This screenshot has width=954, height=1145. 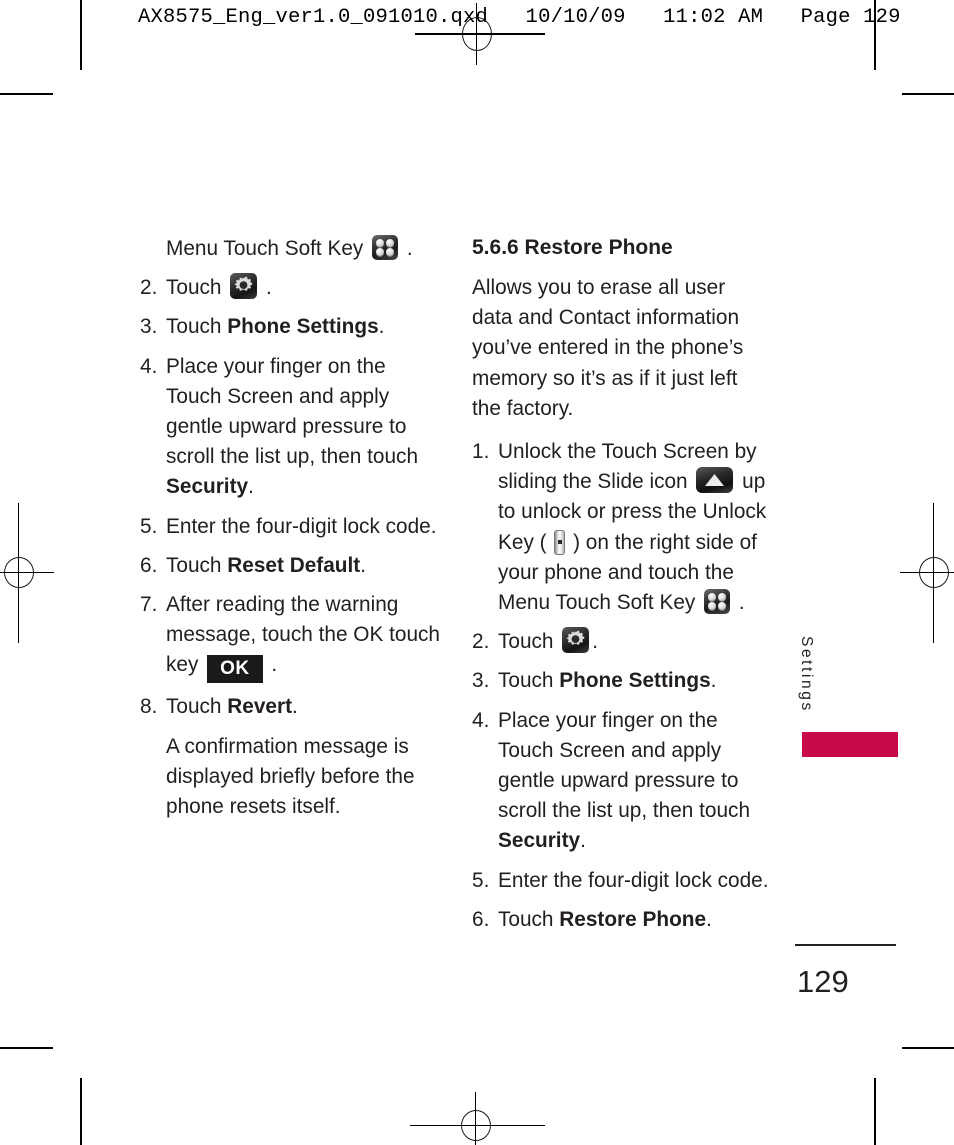 I want to click on step-number: 7., so click(x=149, y=605).